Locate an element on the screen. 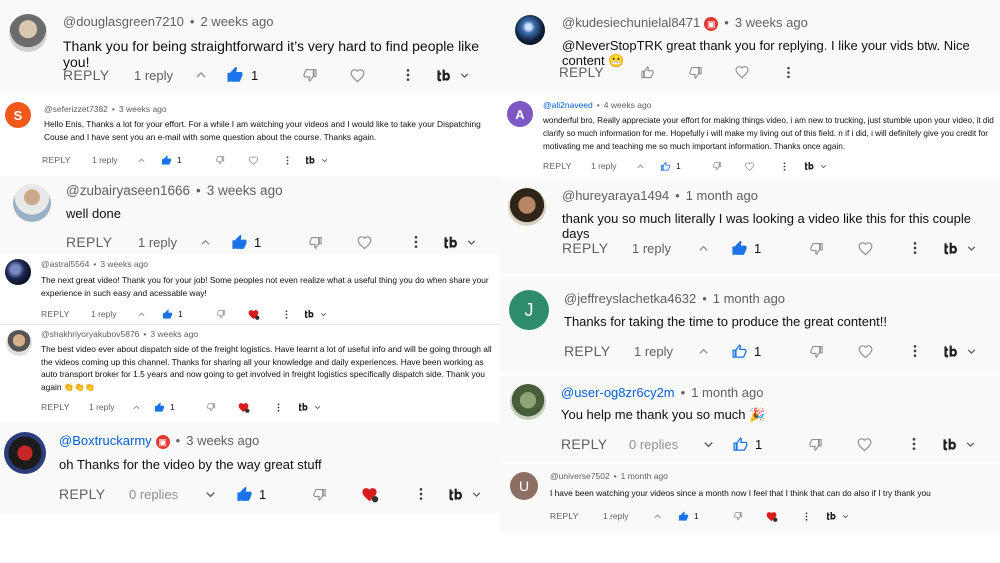  comment-author: @douglasgreen7210 is located at coordinates (123, 21).